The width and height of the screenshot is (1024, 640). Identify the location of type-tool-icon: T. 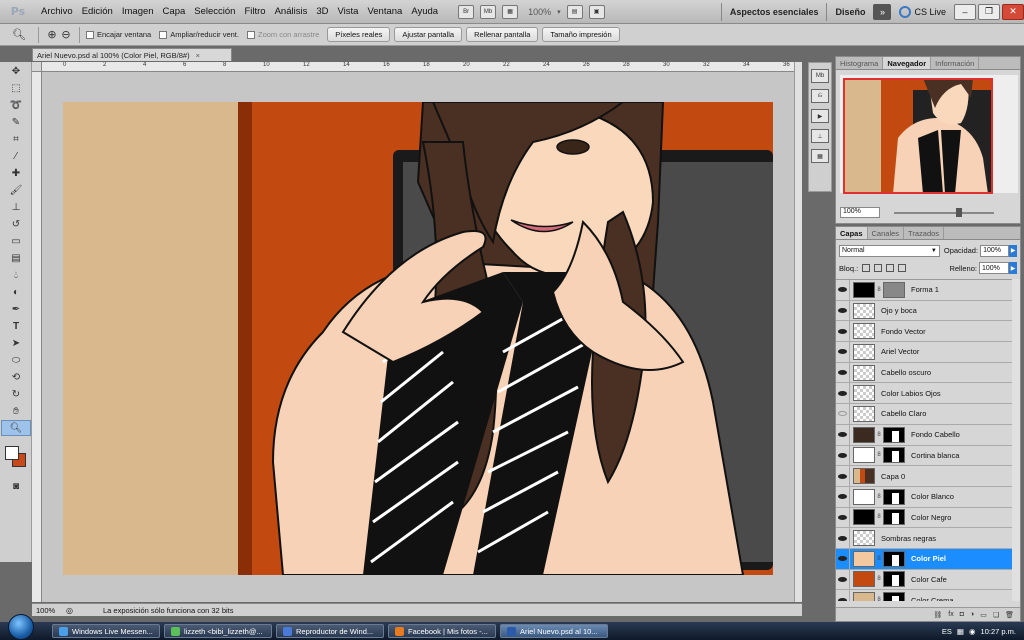
(16, 326).